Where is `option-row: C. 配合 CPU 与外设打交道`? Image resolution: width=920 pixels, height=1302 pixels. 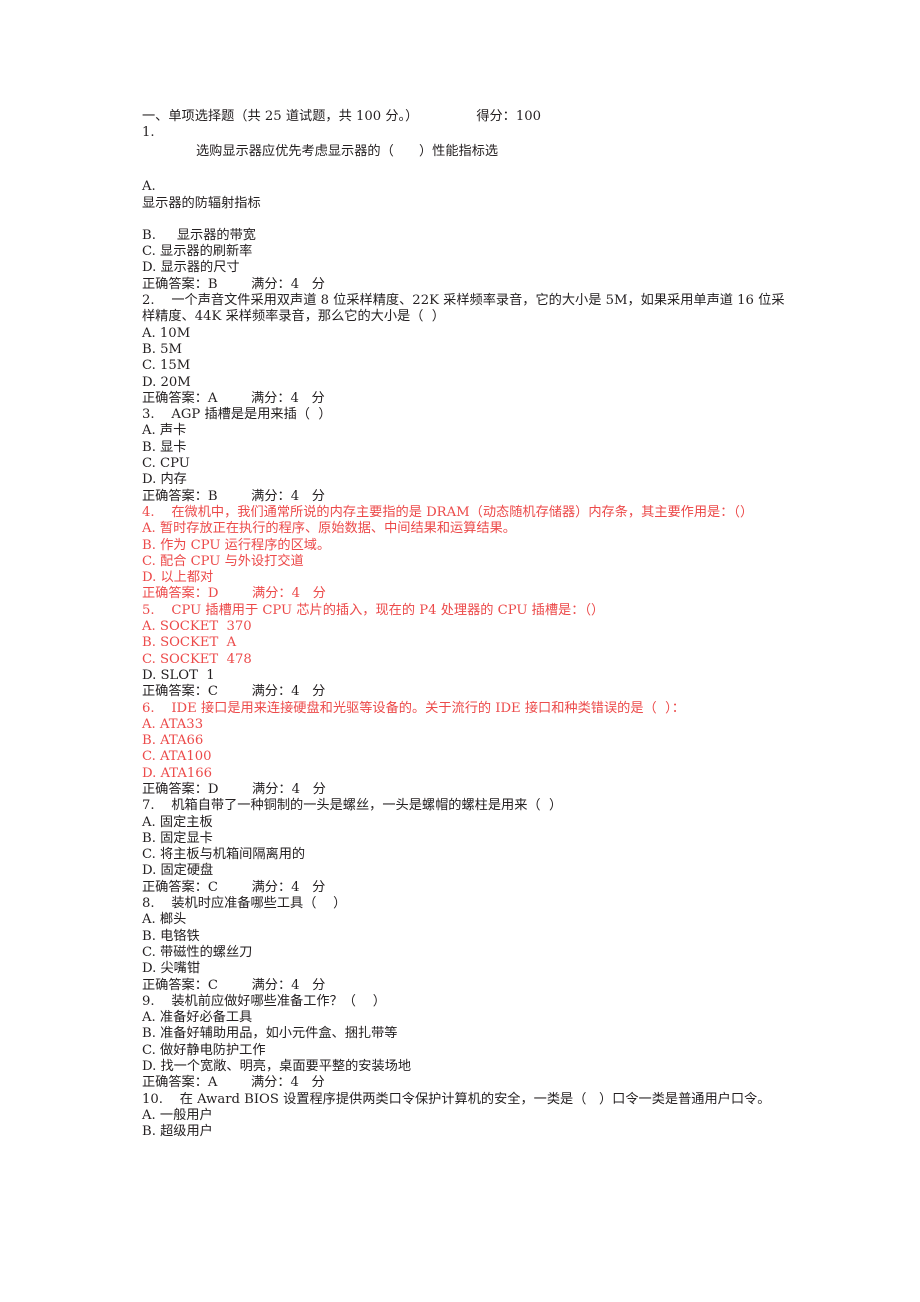
option-row: C. 配合 CPU 与外设打交道 is located at coordinates (468, 562).